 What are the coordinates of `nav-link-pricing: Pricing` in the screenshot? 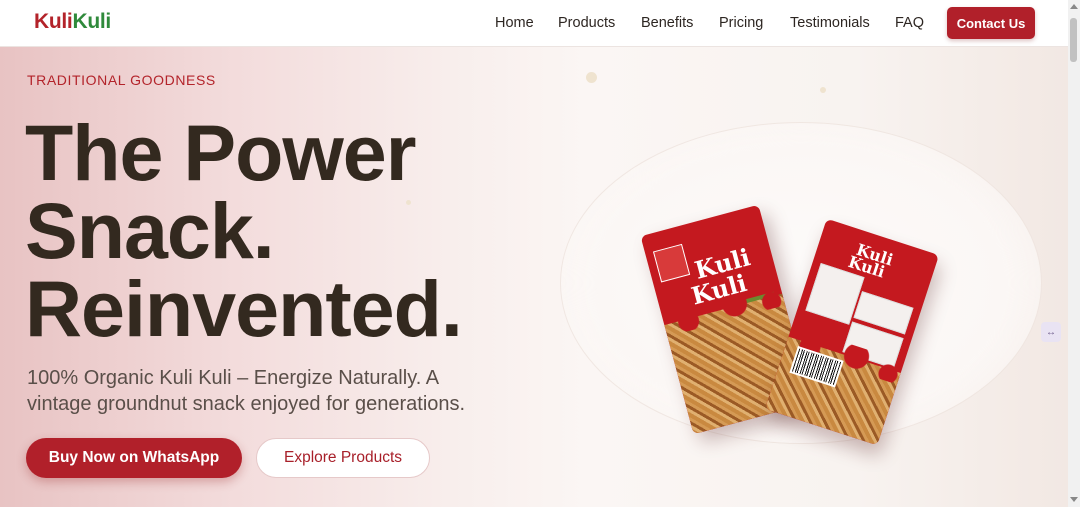 It's located at (741, 23).